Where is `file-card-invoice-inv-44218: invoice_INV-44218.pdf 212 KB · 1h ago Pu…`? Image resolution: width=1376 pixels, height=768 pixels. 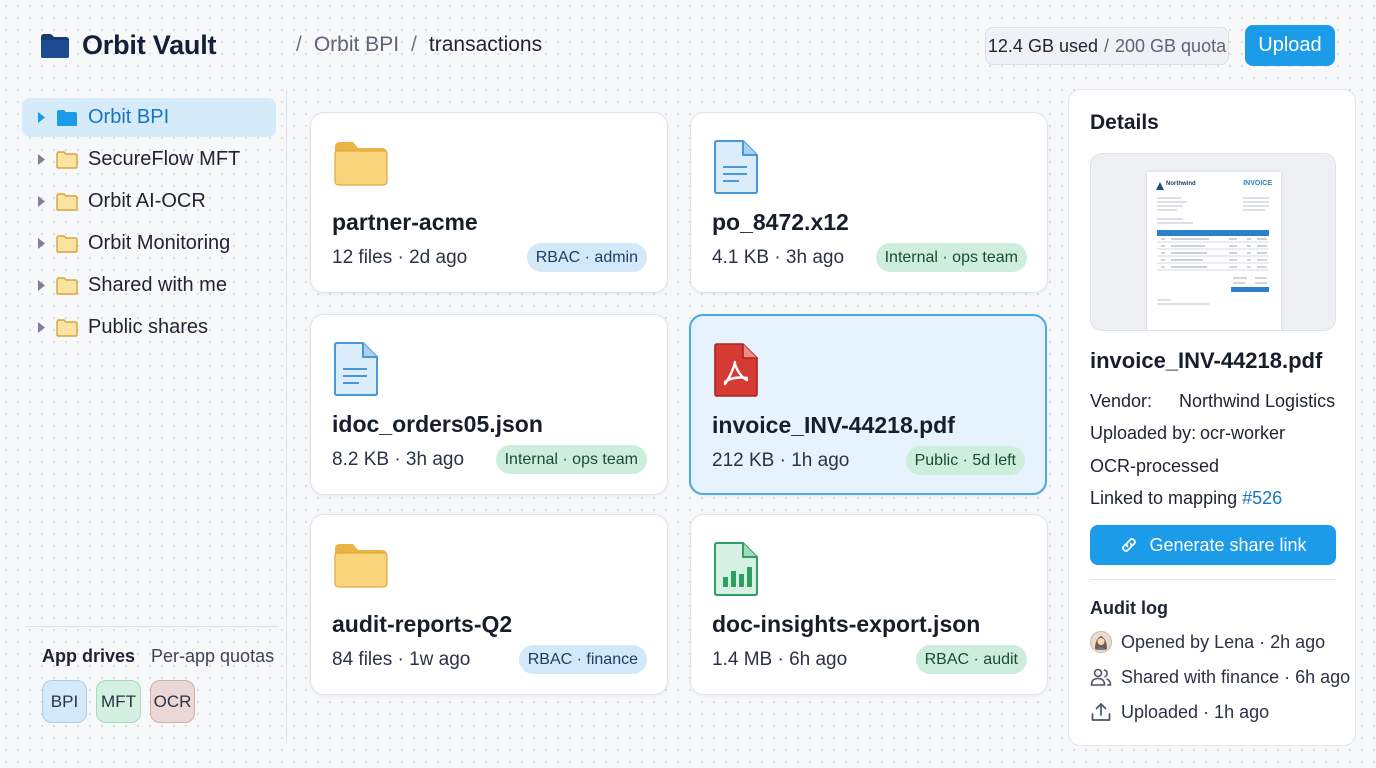 file-card-invoice-inv-44218: invoice_INV-44218.pdf 212 KB · 1h ago Pu… is located at coordinates (868, 404).